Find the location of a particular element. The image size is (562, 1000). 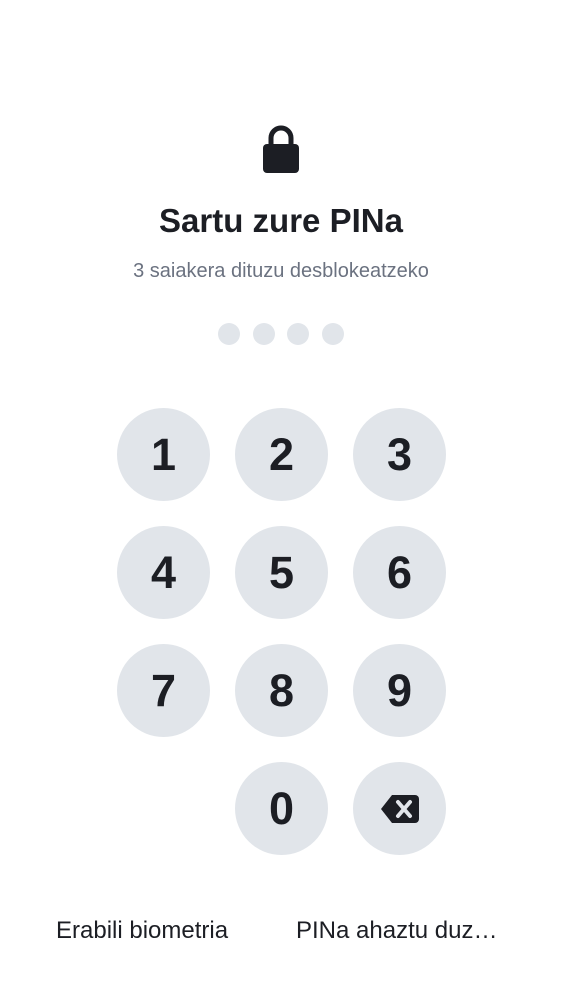

lock-icon is located at coordinates (281, 149).